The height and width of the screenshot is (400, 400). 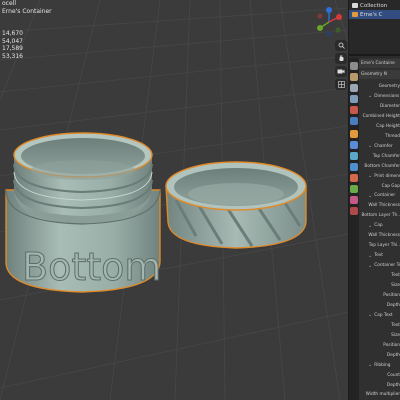 I want to click on panel-header: Dimensions, so click(x=379, y=96).